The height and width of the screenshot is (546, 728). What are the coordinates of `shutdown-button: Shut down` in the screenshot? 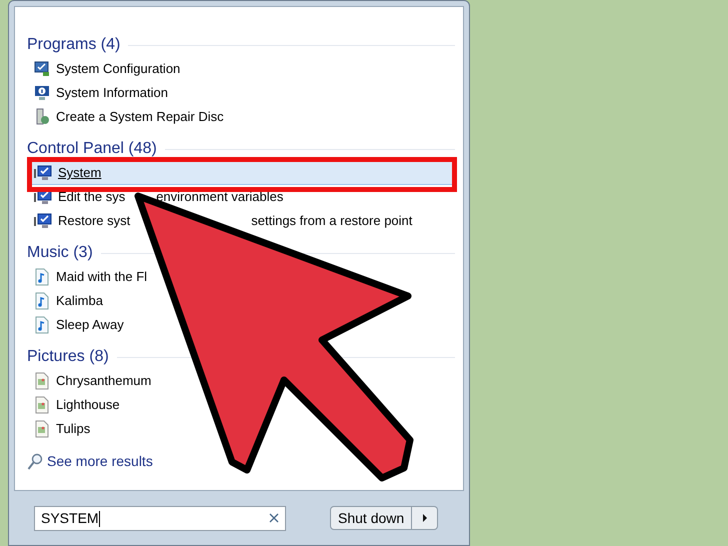 It's located at (371, 518).